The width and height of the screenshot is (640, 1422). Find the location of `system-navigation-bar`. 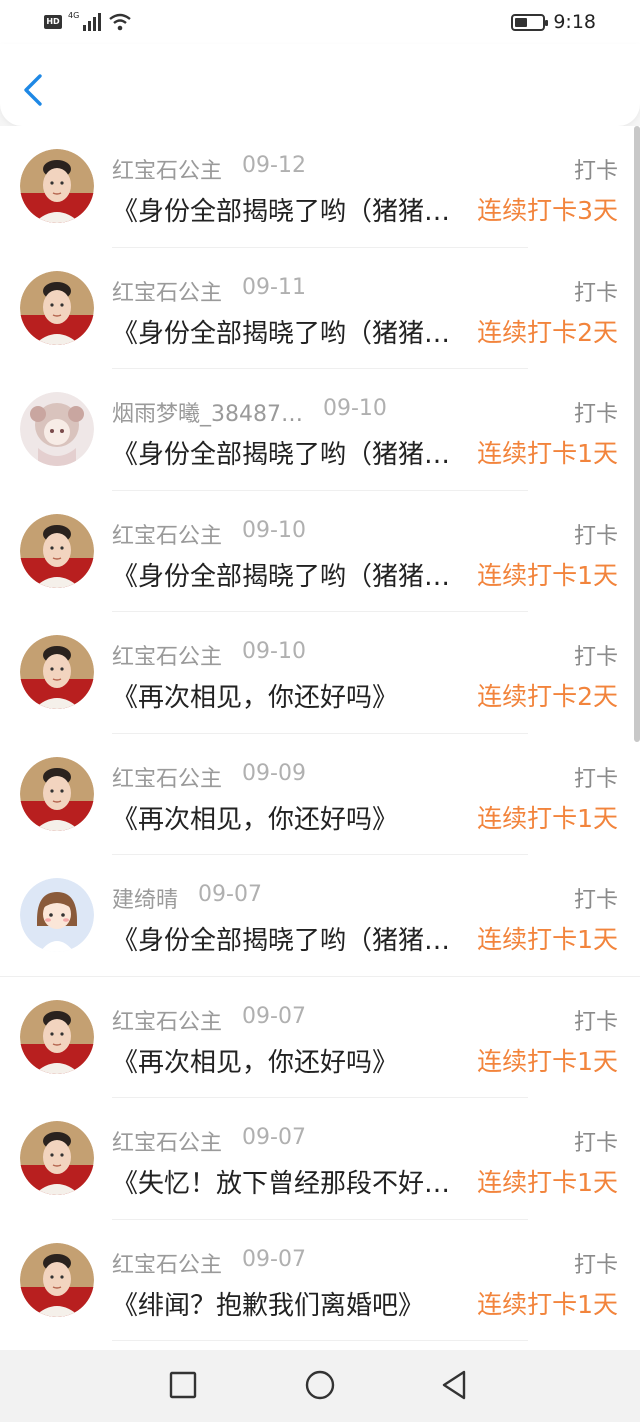

system-navigation-bar is located at coordinates (320, 1386).